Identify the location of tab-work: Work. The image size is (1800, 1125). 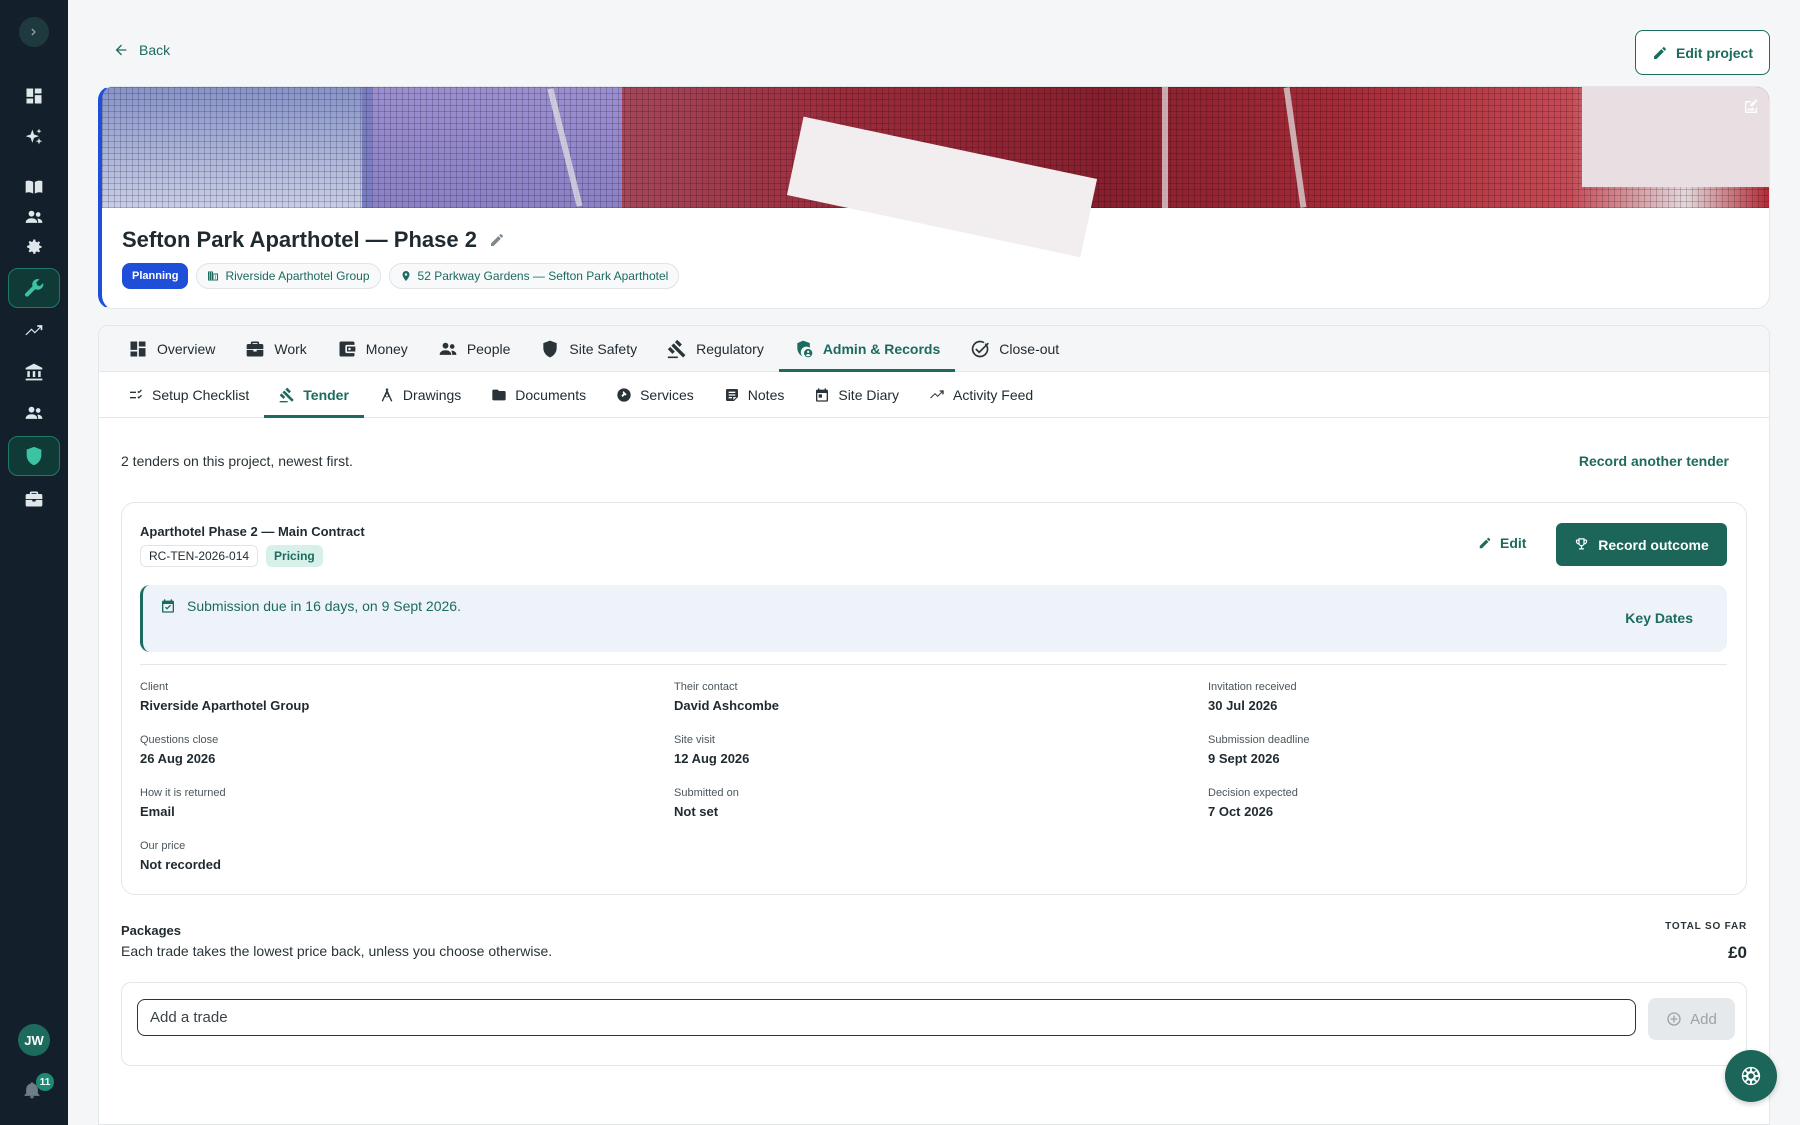
(275, 348).